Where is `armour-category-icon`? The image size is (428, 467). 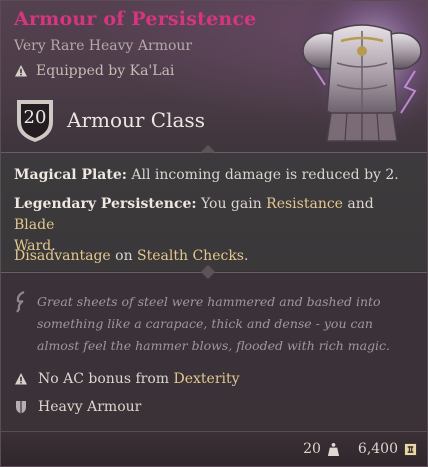
armour-category-icon is located at coordinates (21, 407).